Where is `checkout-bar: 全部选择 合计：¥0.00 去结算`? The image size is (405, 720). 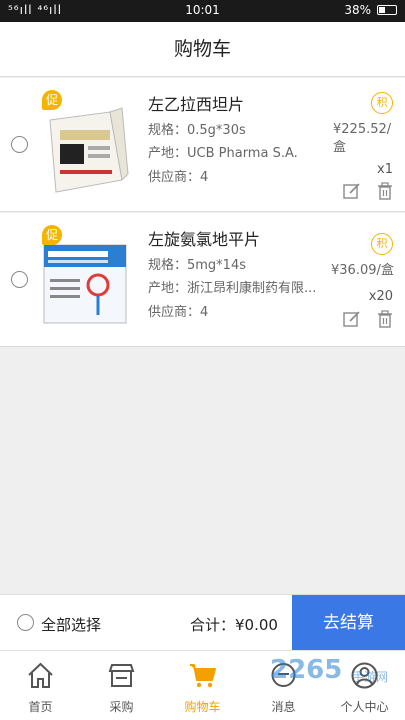 checkout-bar: 全部选择 合计：¥0.00 去结算 is located at coordinates (202, 622).